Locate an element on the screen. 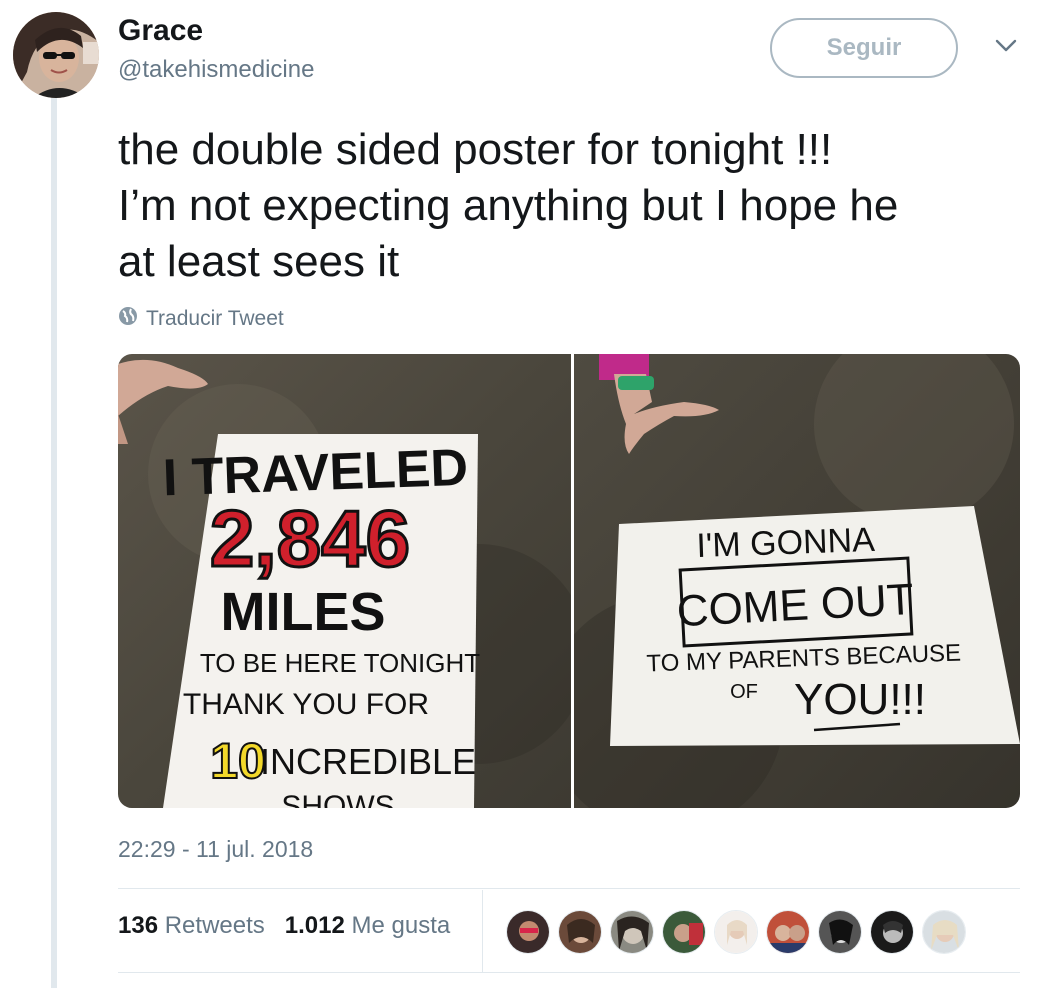 This screenshot has height=988, width=1058. likers-avatar-row is located at coordinates (736, 932).